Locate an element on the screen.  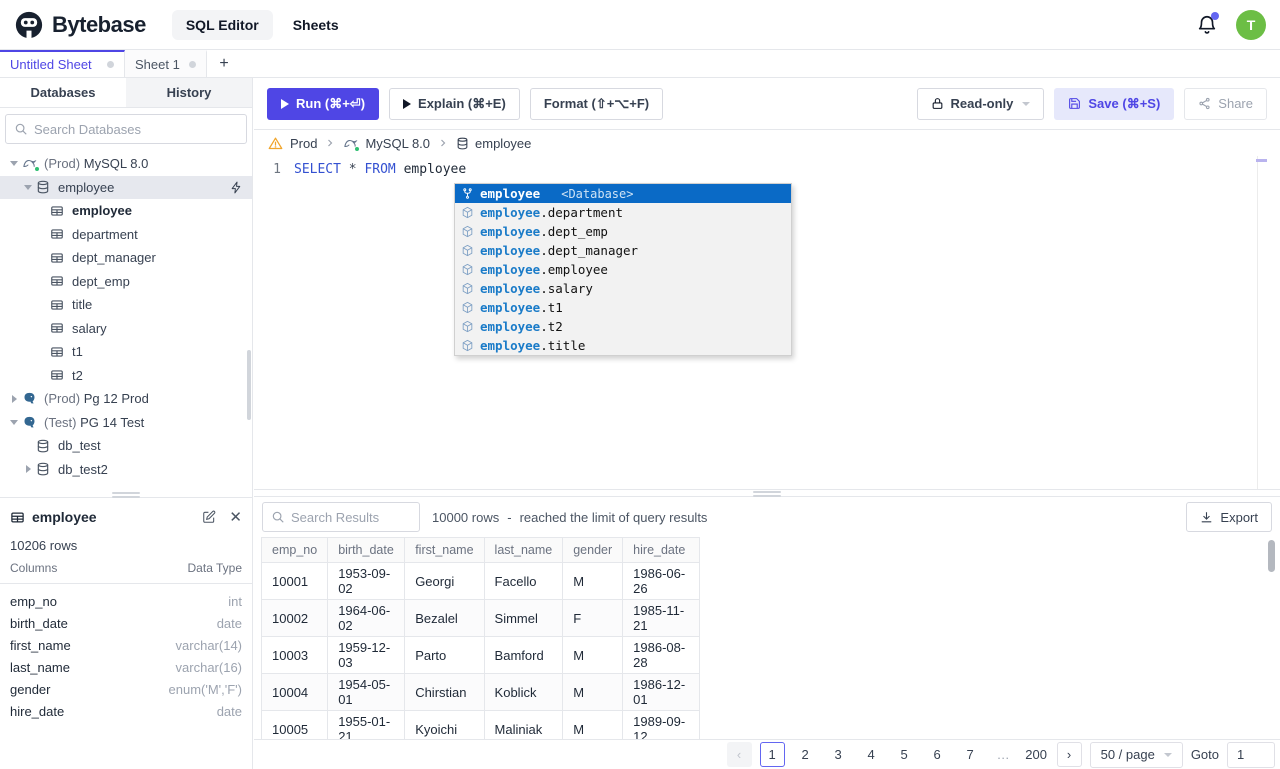
suggest-item-employee-dept-emp: employee.dept_emp is located at coordinates (623, 231).